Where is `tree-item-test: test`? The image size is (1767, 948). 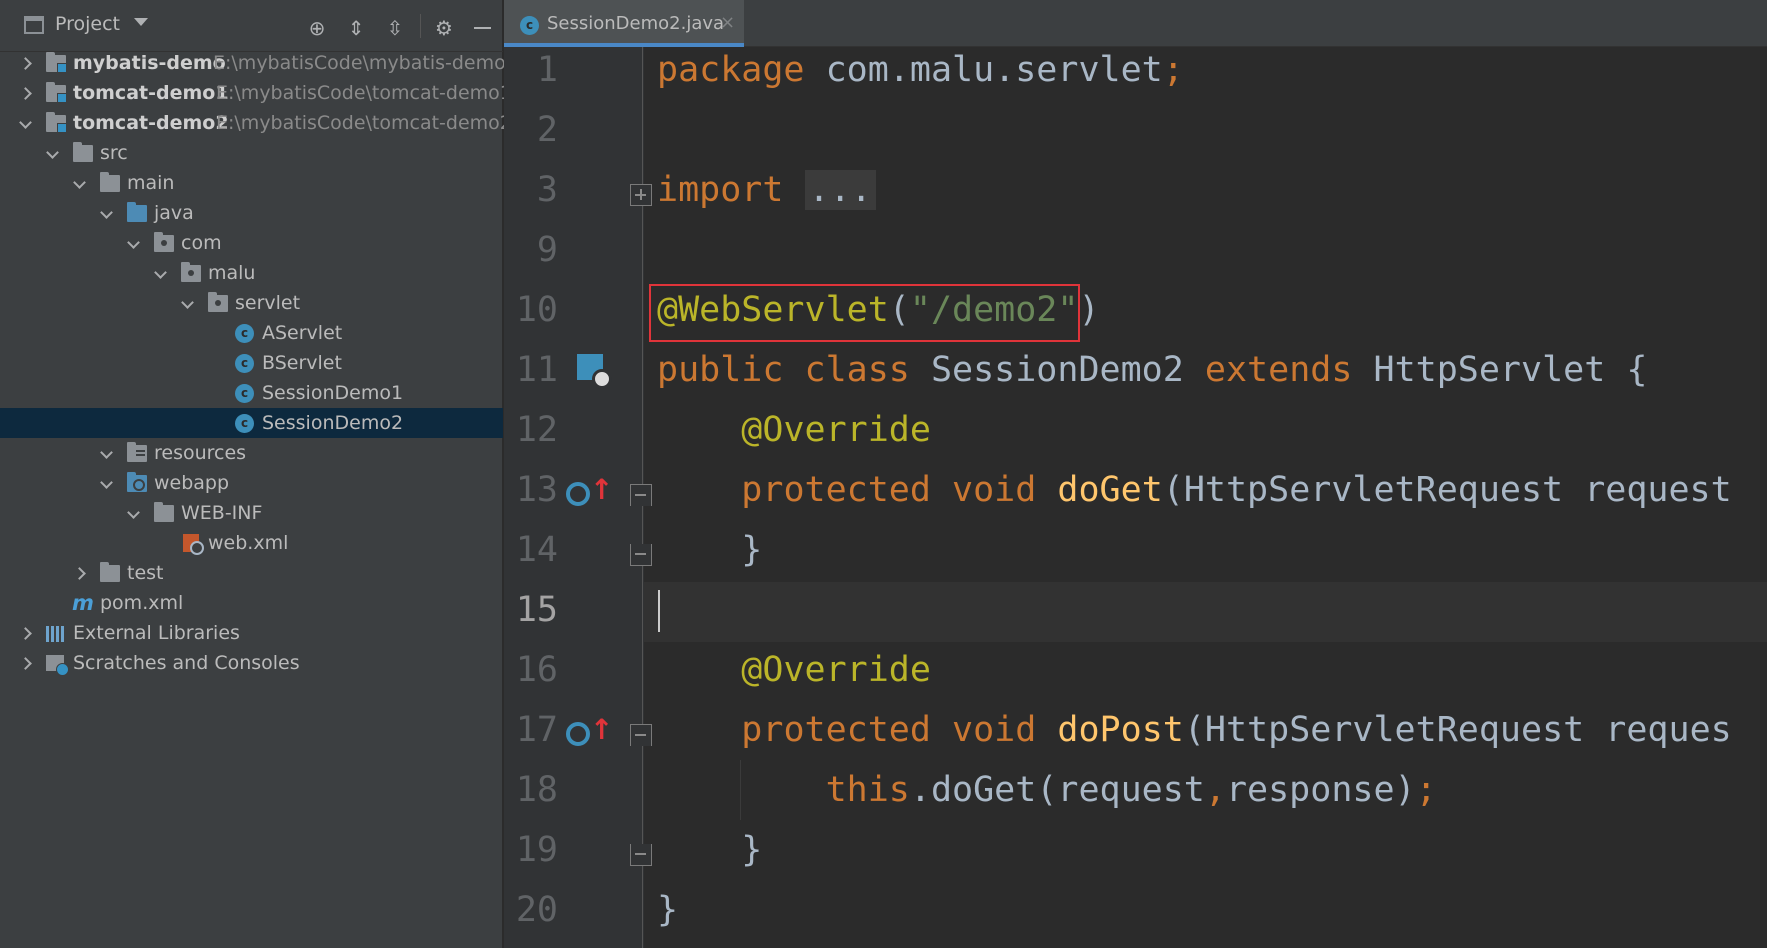
tree-item-test: test is located at coordinates (251, 573).